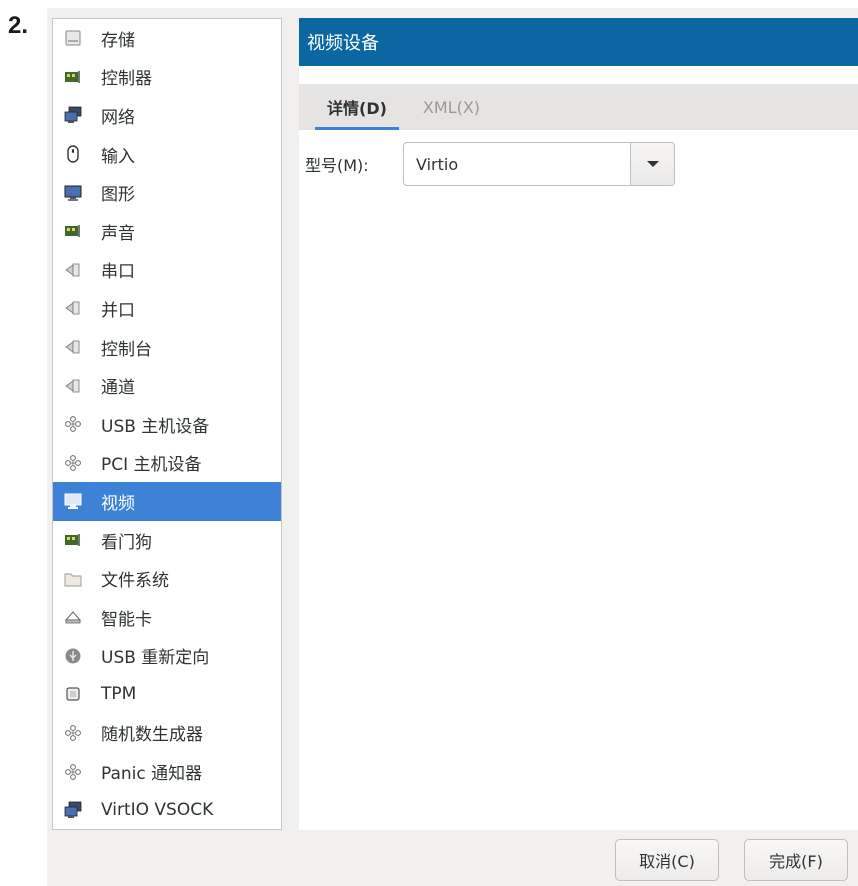 The image size is (858, 886). What do you see at coordinates (119, 694) in the screenshot?
I see `sidebar-item-label: TPM` at bounding box center [119, 694].